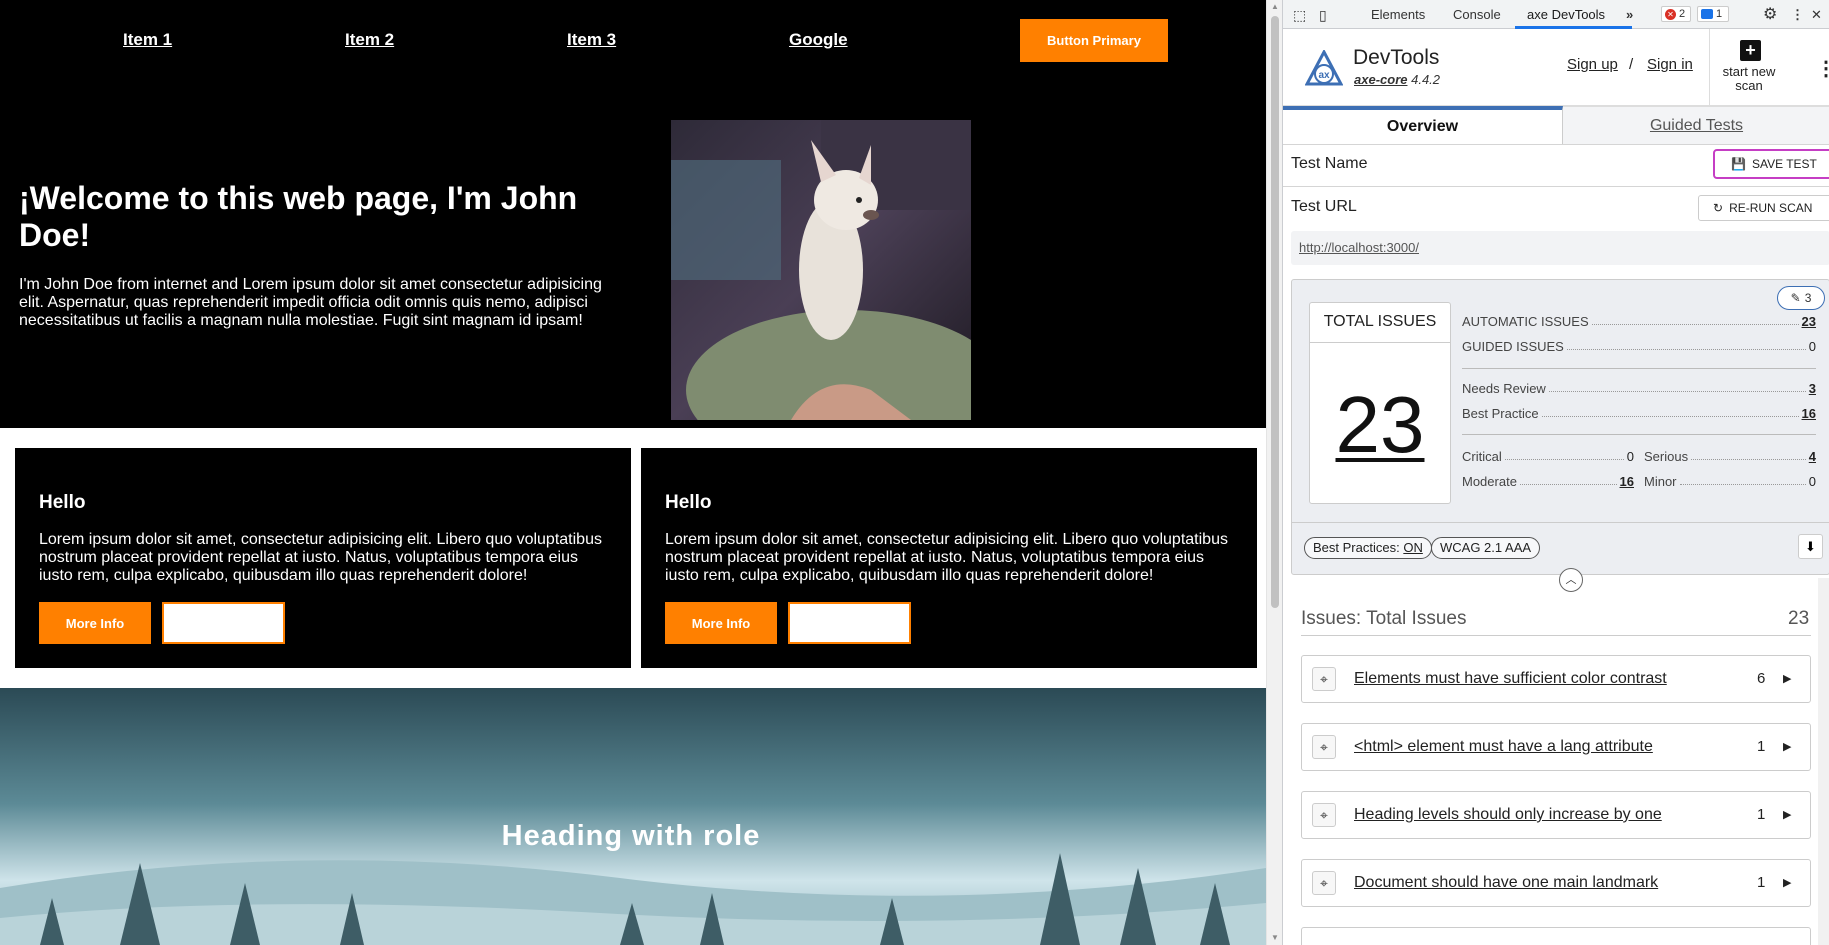  I want to click on save-test-button: 💾 SAVE TEST, so click(1771, 164).